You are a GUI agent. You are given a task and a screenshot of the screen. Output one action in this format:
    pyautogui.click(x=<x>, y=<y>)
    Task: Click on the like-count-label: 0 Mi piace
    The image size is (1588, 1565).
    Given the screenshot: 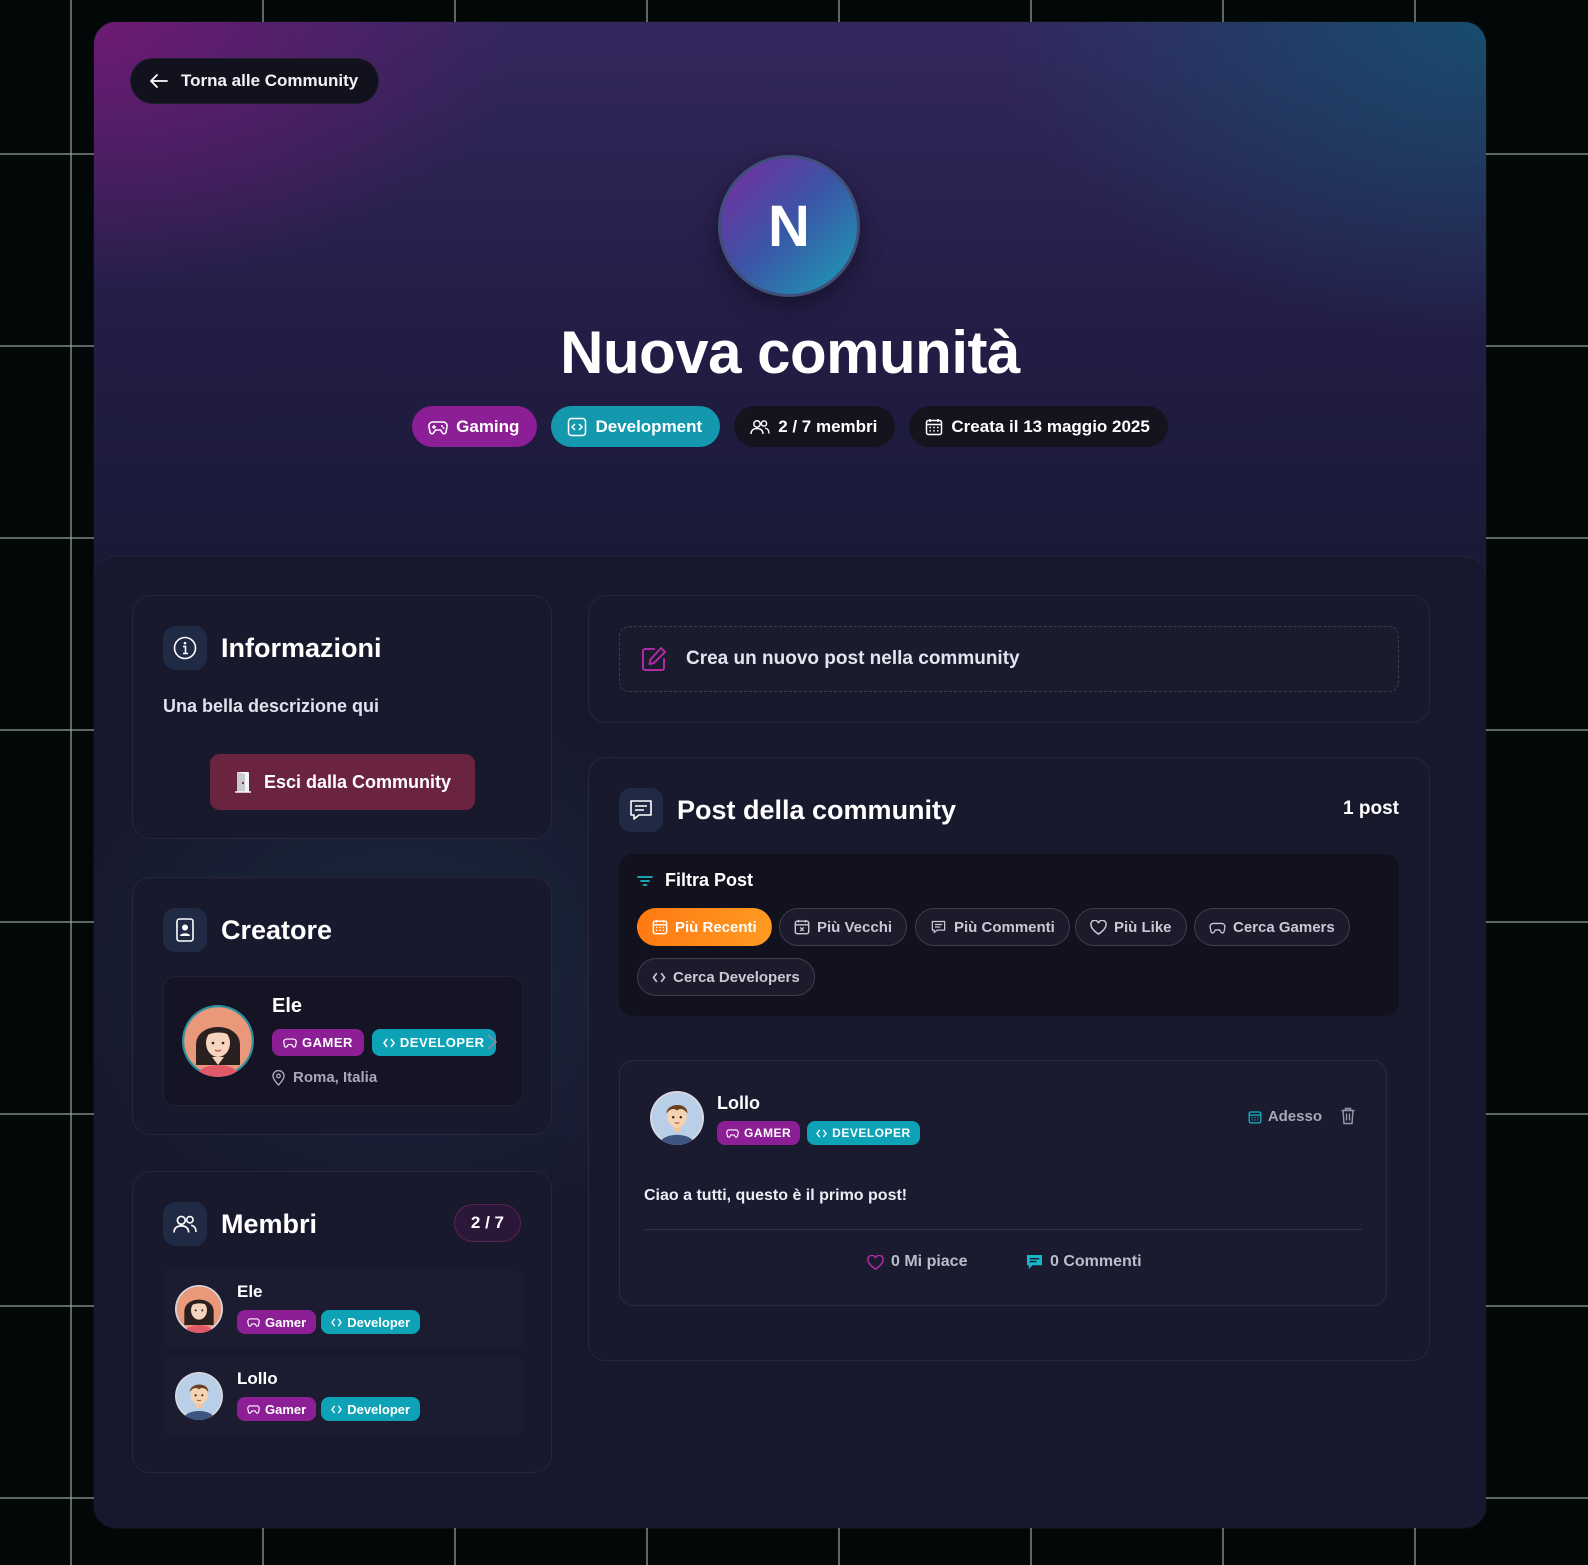 What is the action you would take?
    pyautogui.click(x=929, y=1261)
    